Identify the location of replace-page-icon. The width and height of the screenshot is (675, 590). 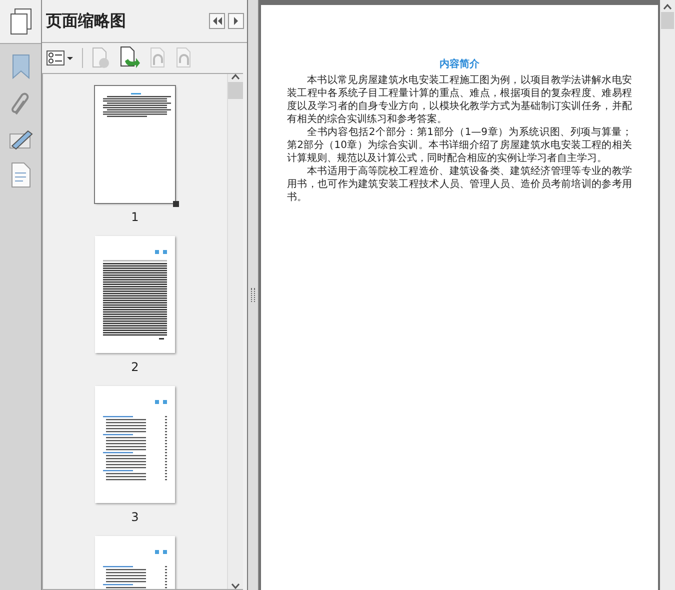
(130, 58).